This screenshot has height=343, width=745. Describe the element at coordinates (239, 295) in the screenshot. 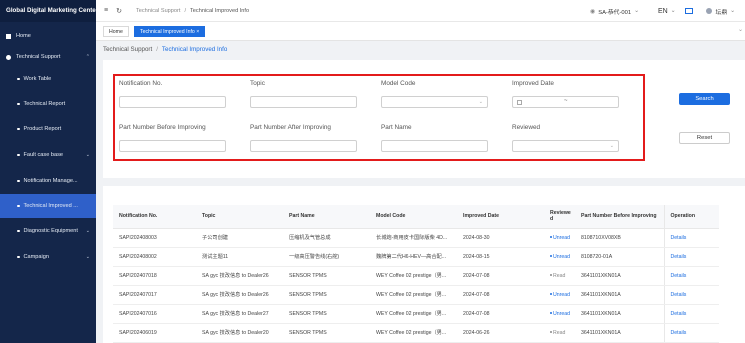

I see `table-cell-topic: SA gyc 技改信息 to Dealer26` at that location.